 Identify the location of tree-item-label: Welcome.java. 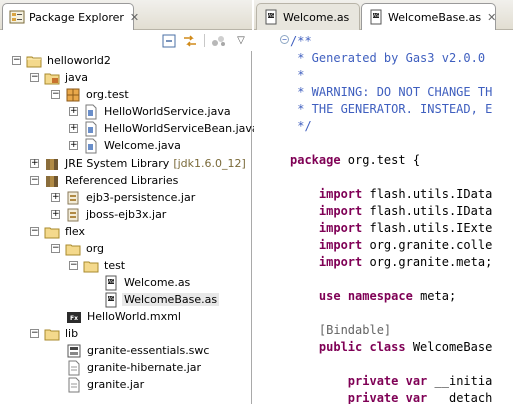
(142, 145).